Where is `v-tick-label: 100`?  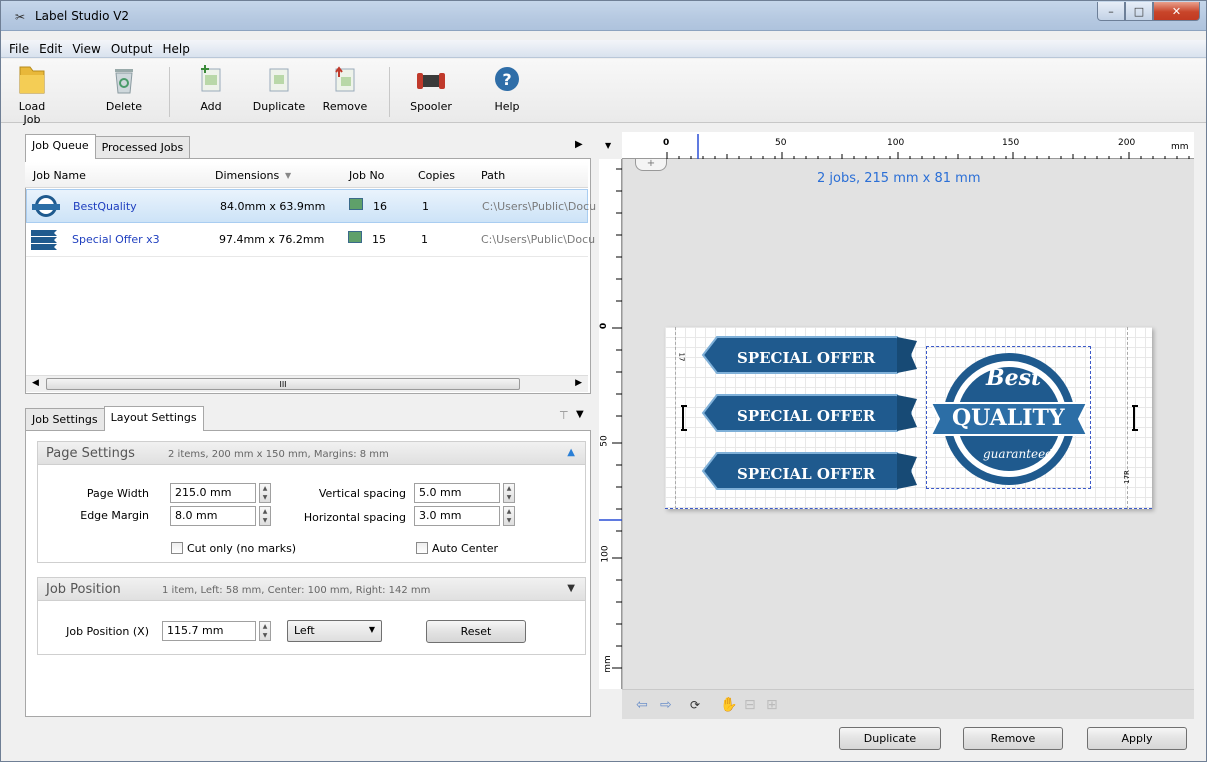
v-tick-label: 100 is located at coordinates (605, 554).